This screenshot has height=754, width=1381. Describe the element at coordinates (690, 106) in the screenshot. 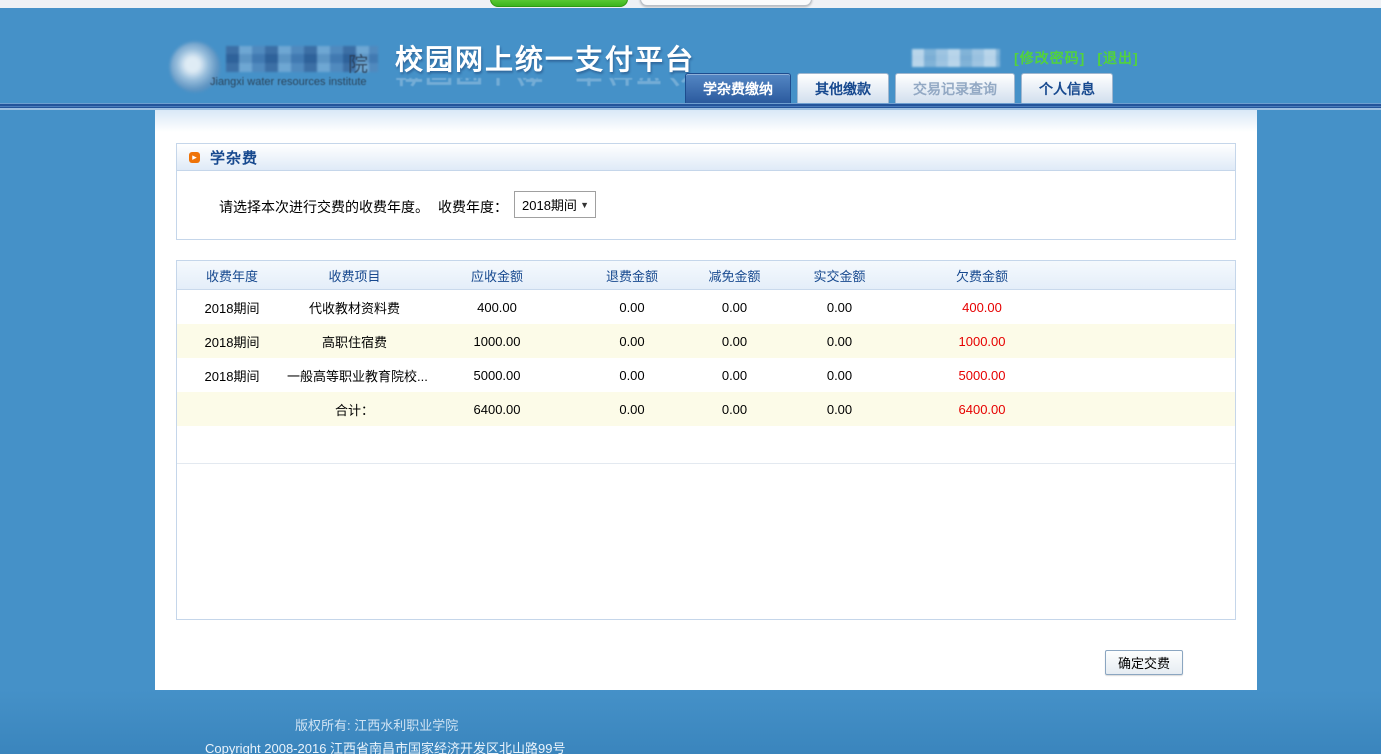

I see `header-separator` at that location.